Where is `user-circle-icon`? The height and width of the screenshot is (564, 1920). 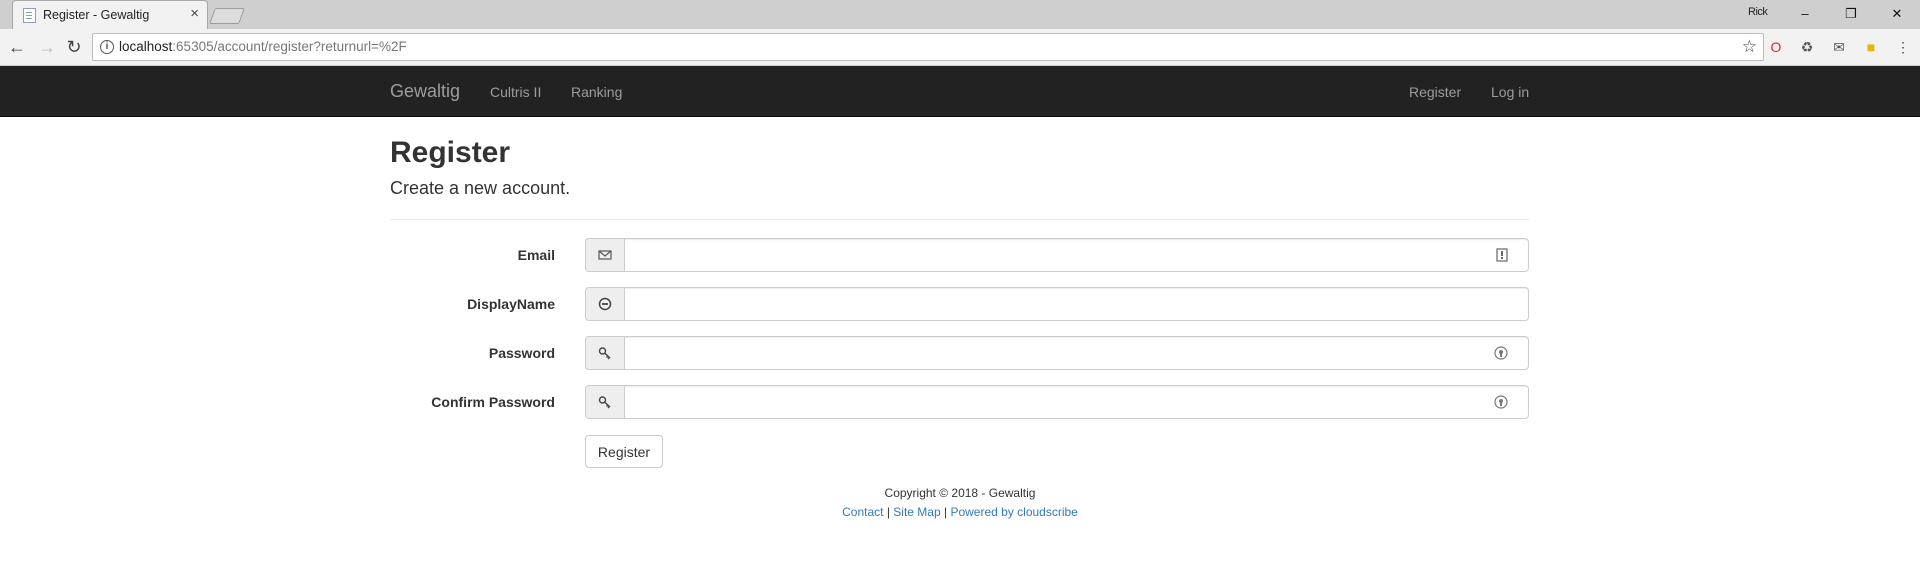
user-circle-icon is located at coordinates (605, 304).